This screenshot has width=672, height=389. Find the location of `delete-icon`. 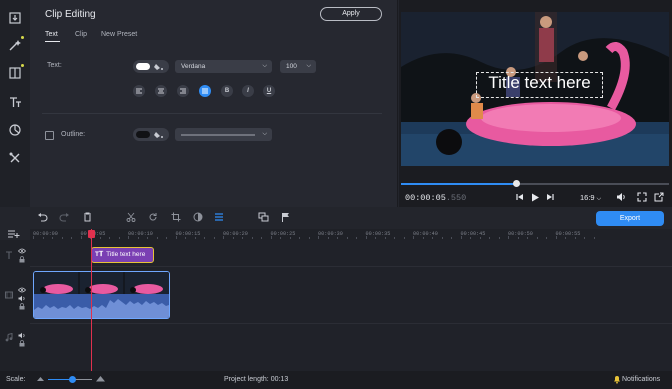

delete-icon is located at coordinates (87, 217).